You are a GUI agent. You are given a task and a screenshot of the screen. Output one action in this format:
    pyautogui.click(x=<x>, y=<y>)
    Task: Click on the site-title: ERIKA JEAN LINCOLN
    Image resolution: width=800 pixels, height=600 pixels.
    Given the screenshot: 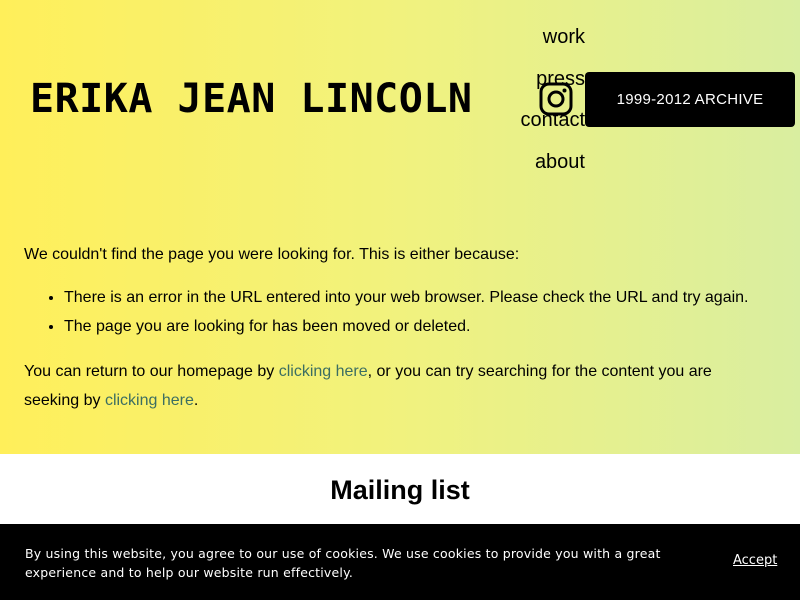 What is the action you would take?
    pyautogui.click(x=251, y=99)
    